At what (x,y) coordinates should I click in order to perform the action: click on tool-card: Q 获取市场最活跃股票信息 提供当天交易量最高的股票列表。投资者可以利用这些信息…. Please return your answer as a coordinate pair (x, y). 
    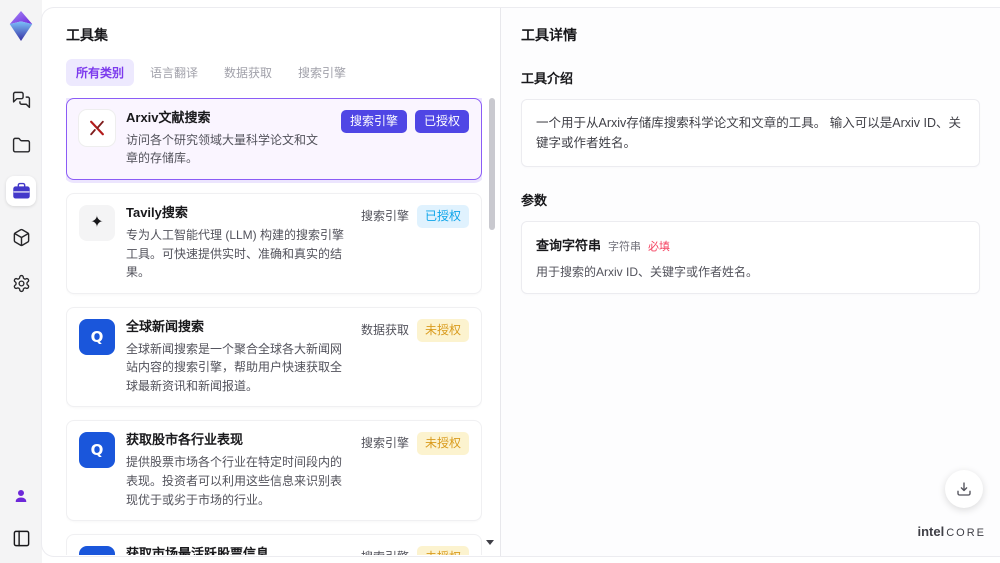
    Looking at the image, I should click on (274, 544).